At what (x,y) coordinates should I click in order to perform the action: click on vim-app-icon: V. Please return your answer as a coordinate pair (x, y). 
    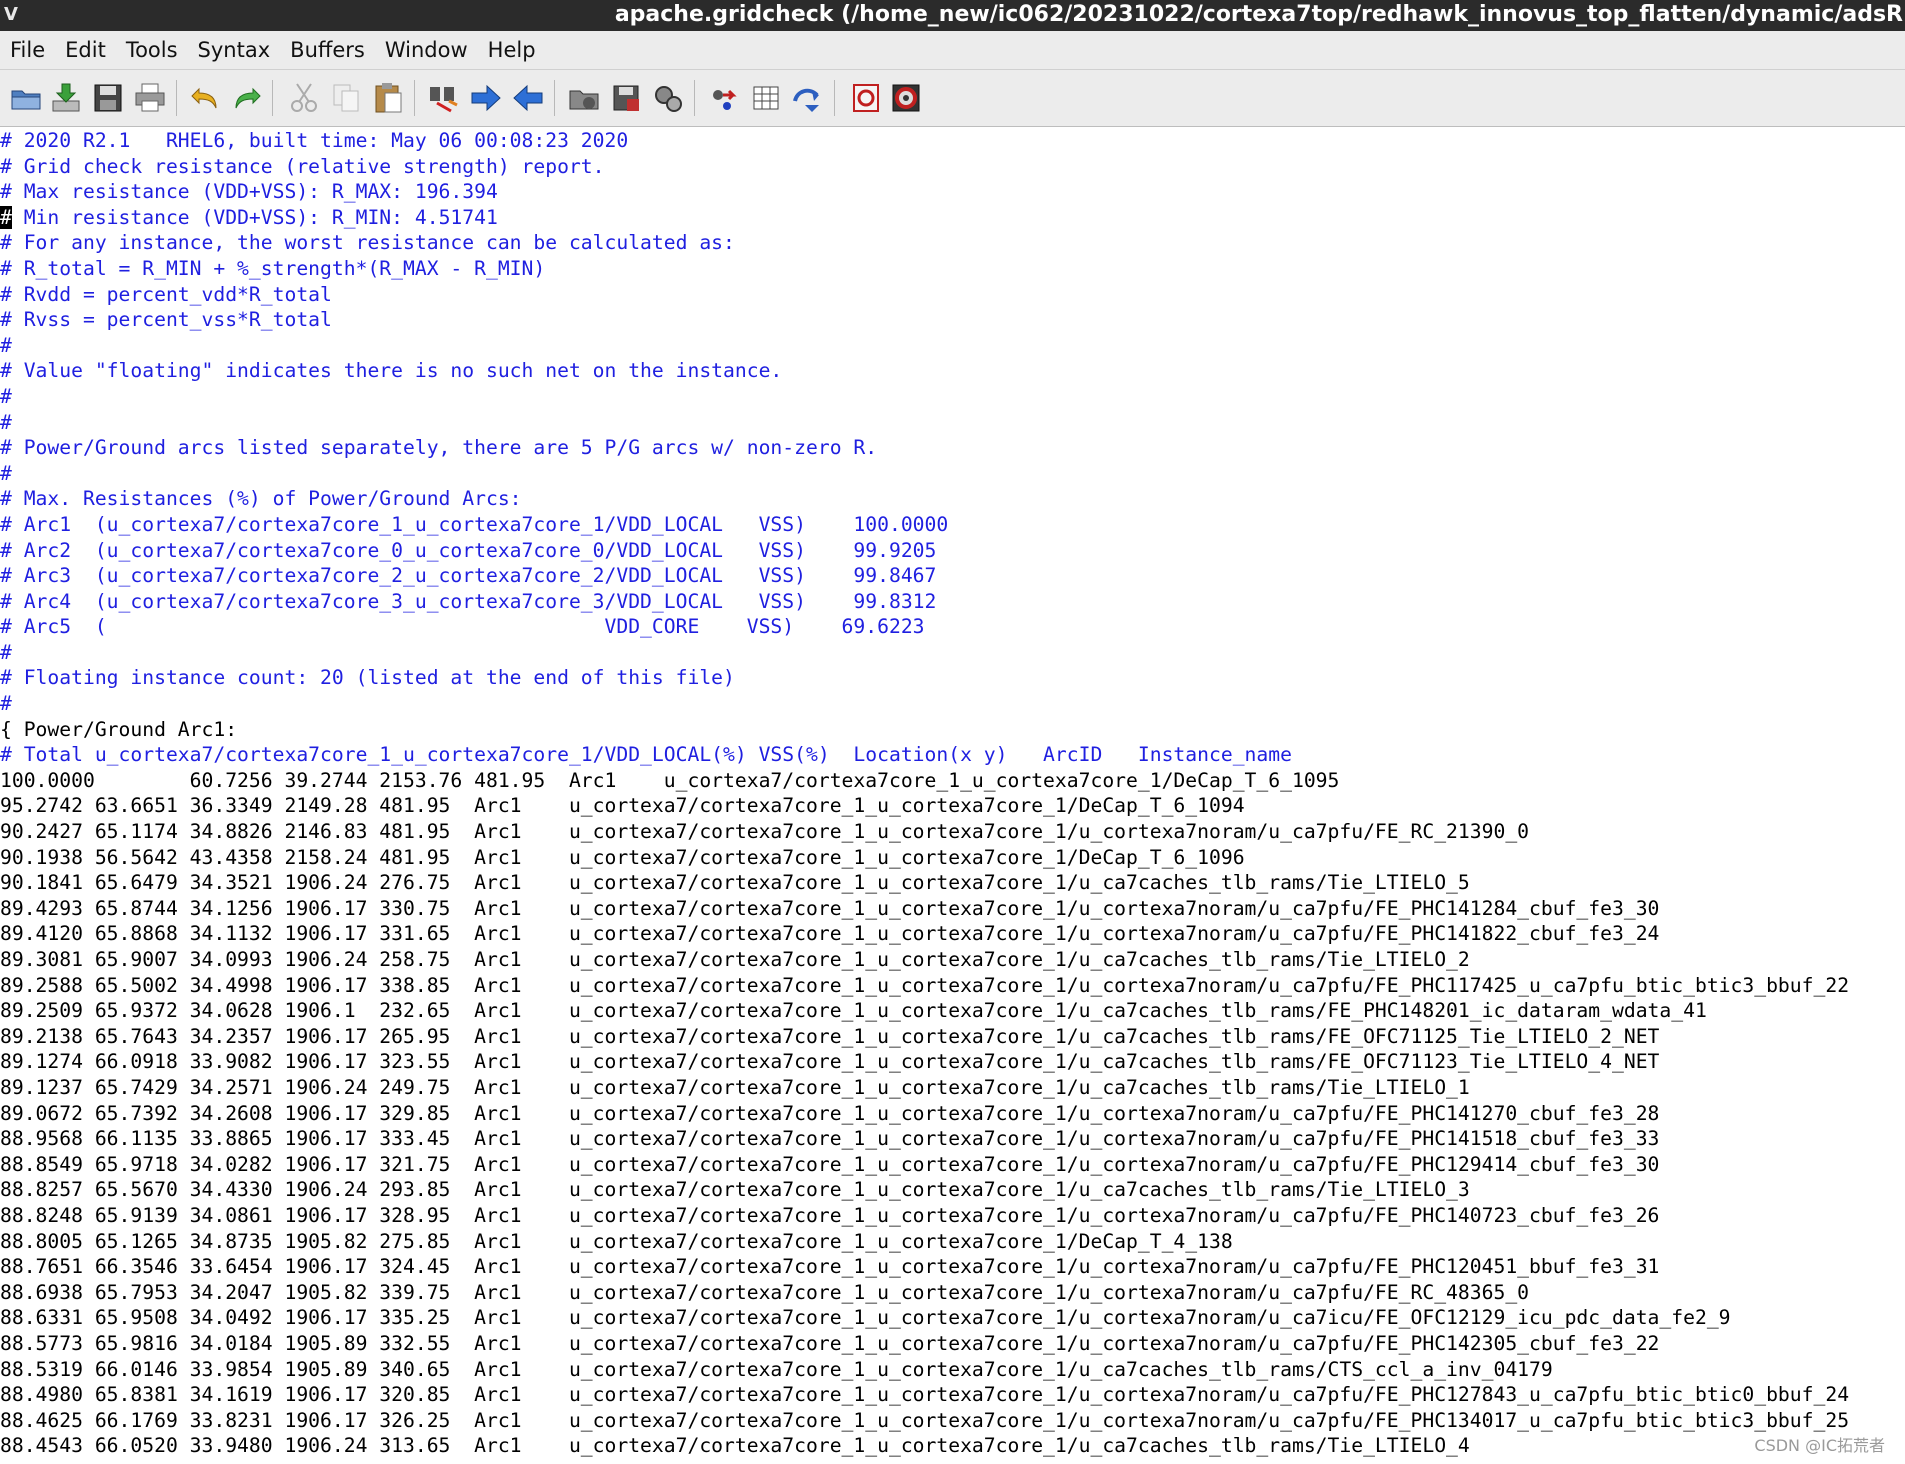
    Looking at the image, I should click on (16, 15).